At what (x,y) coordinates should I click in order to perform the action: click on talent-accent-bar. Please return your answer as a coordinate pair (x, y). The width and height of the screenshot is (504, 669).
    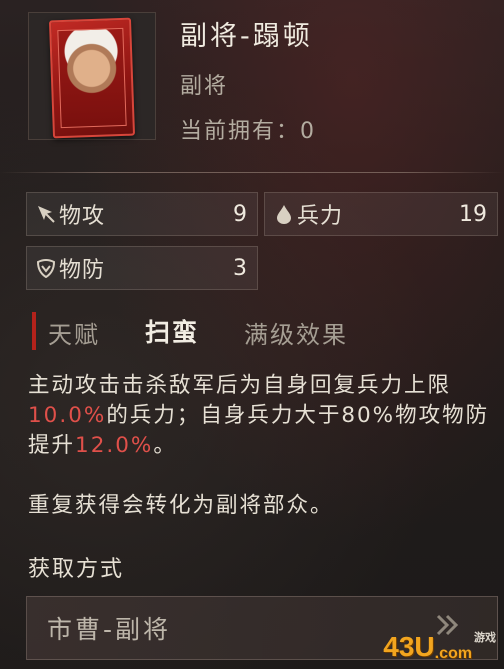
    Looking at the image, I should click on (34, 331).